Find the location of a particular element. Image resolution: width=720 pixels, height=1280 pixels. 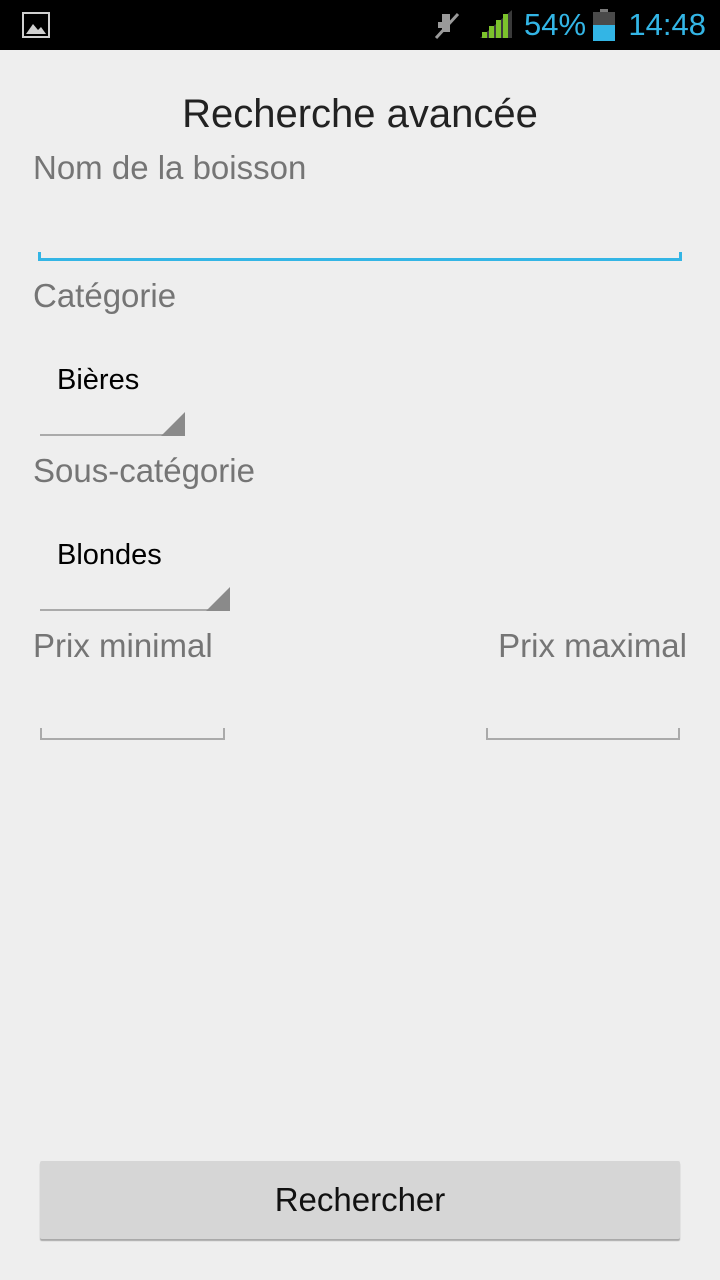

subcategory-label: Sous-catégorie is located at coordinates (144, 470).